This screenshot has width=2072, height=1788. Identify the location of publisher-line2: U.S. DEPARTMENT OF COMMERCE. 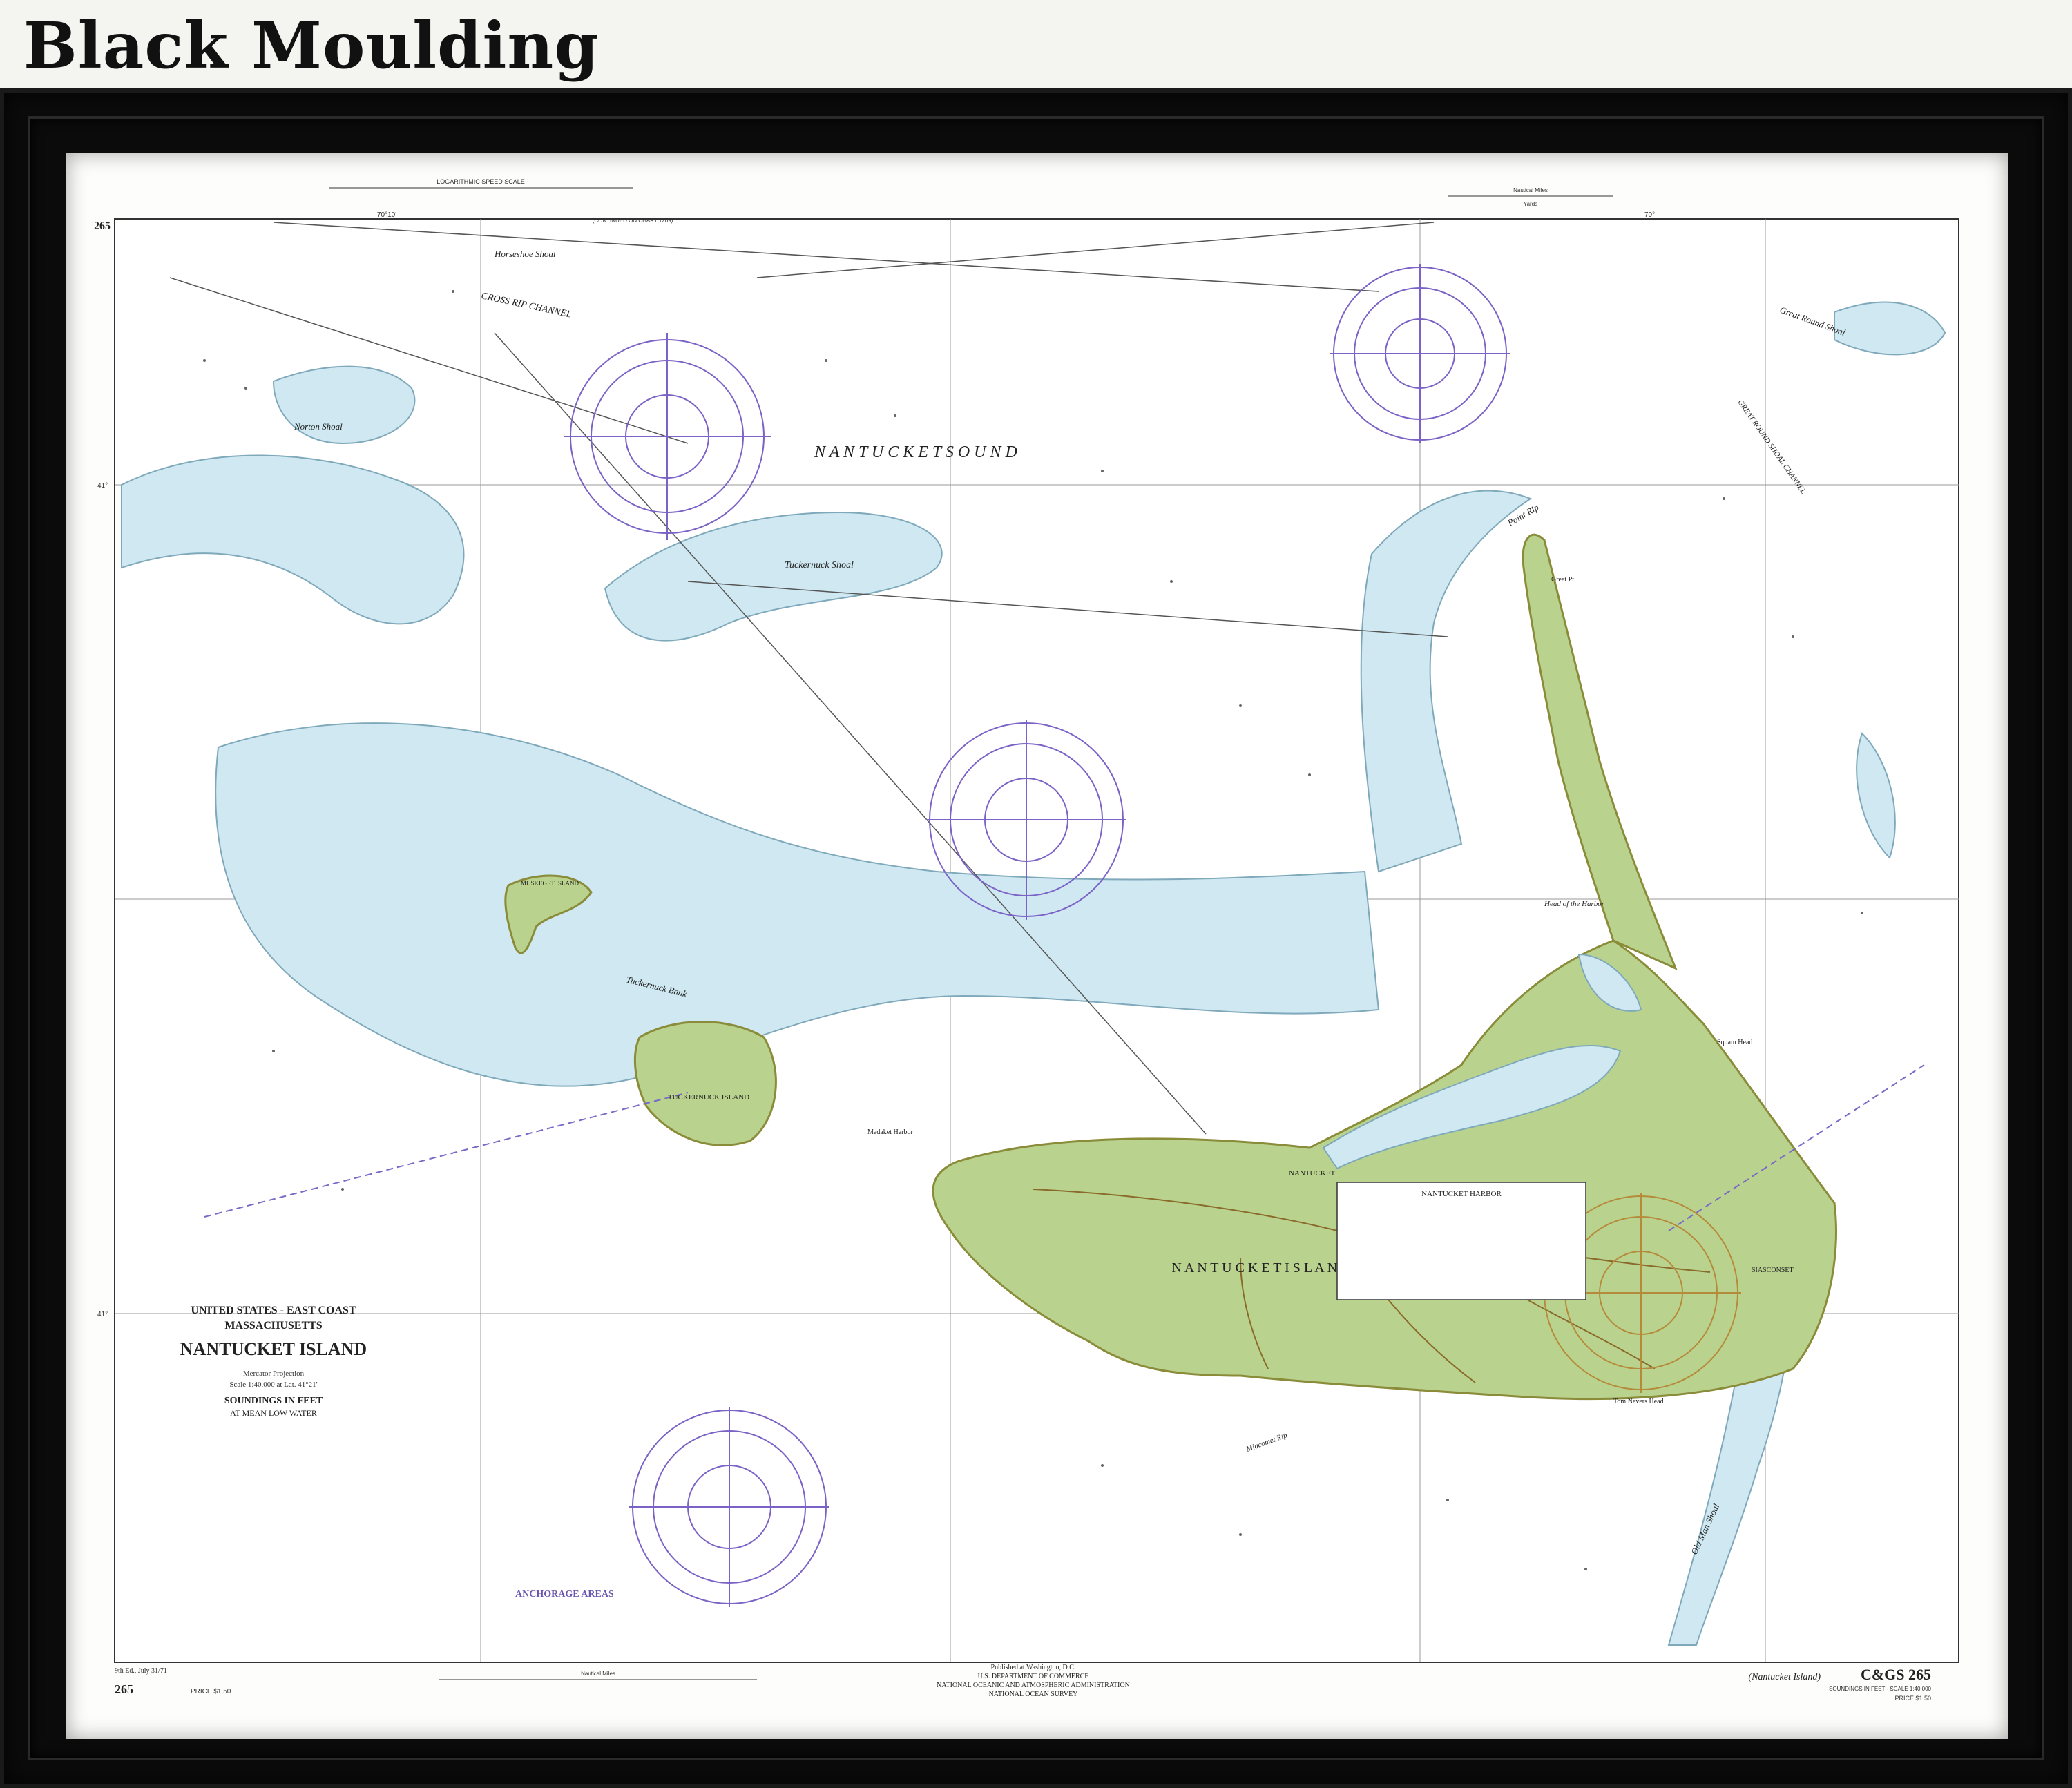
(1033, 1677).